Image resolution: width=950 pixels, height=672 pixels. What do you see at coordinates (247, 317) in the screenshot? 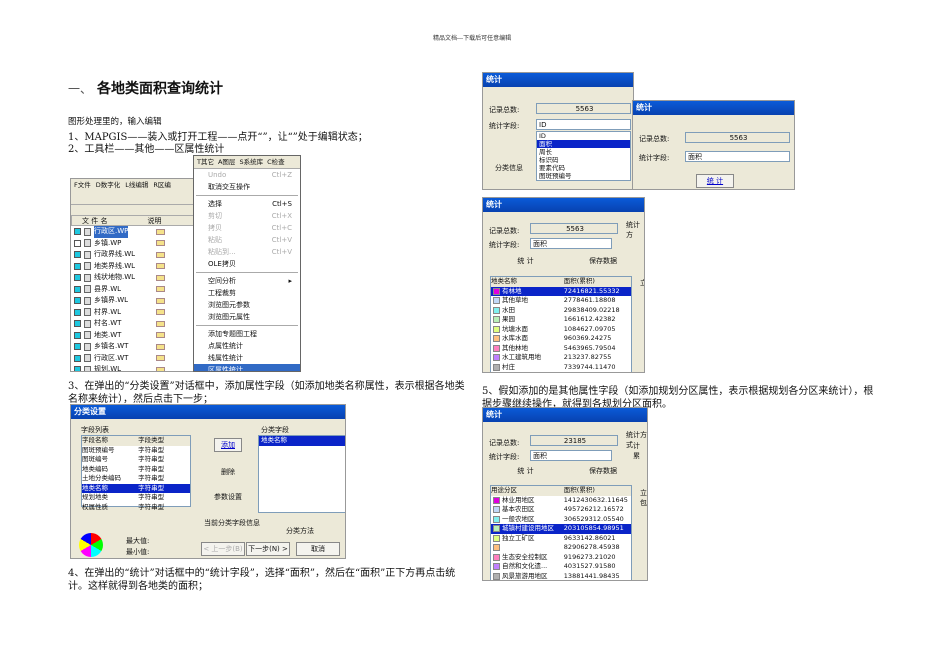
I see `menu-item: 浏览图元属性` at bounding box center [247, 317].